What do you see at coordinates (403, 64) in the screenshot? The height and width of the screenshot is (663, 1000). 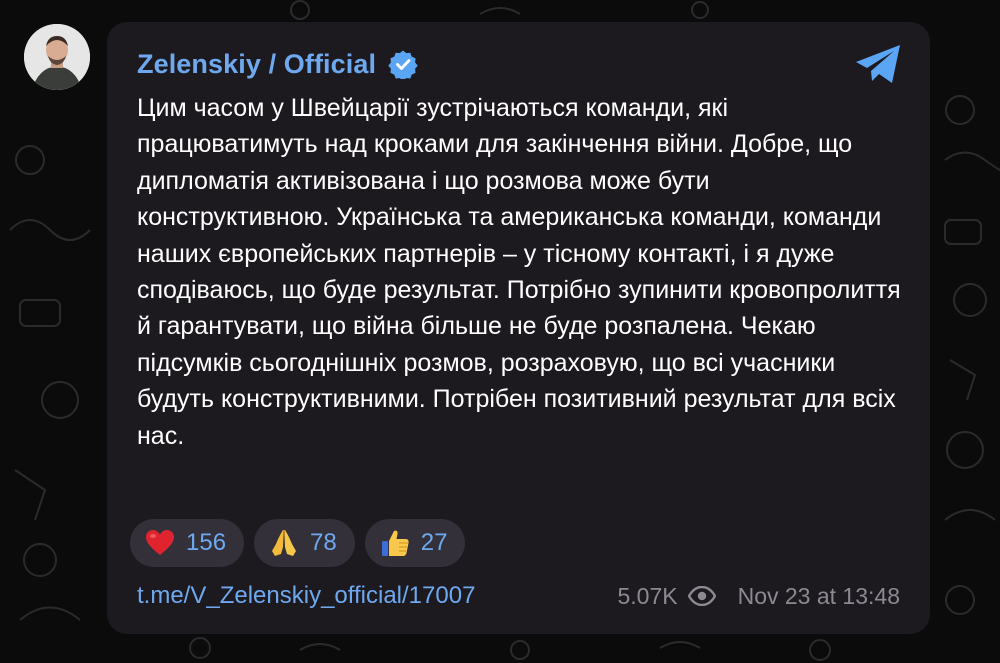 I see `verified-badge-icon` at bounding box center [403, 64].